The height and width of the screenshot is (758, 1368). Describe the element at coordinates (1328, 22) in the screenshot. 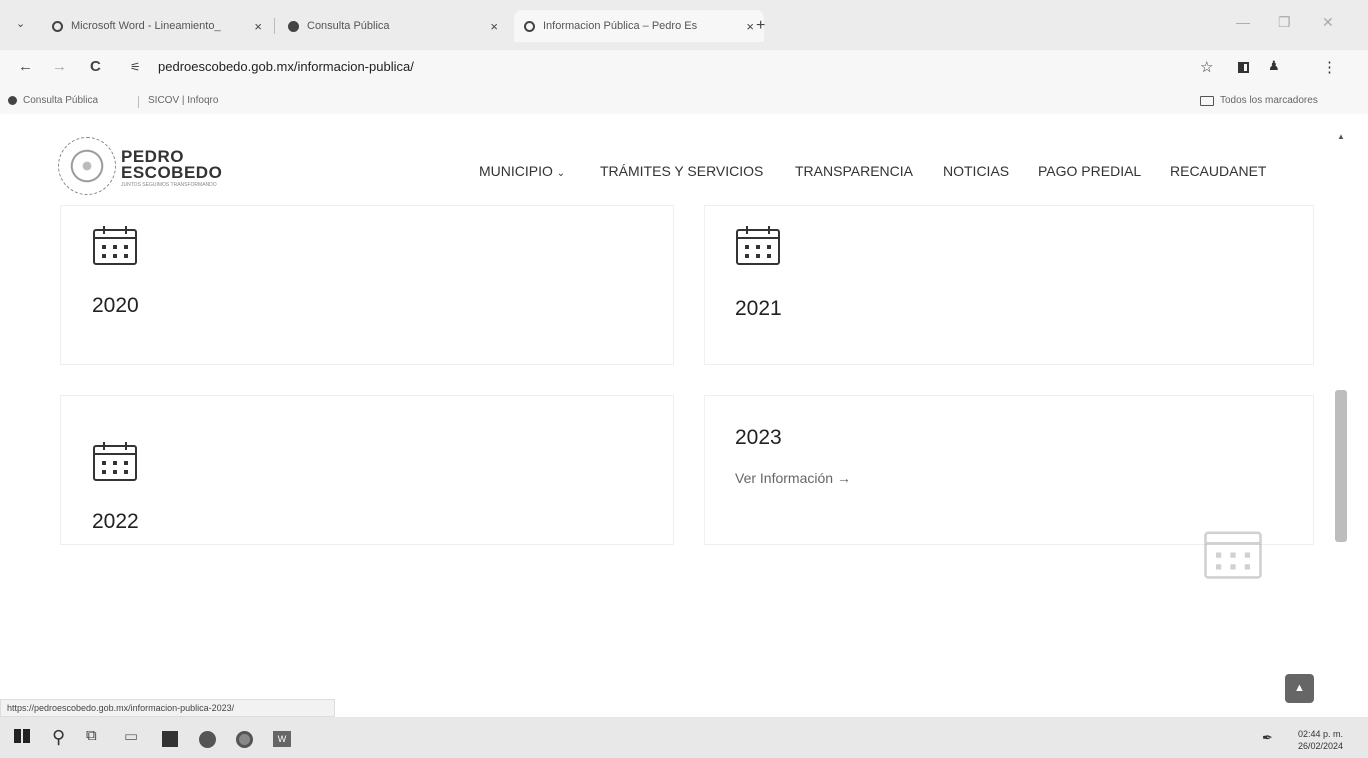

I see `close-window-icon: ✕` at that location.